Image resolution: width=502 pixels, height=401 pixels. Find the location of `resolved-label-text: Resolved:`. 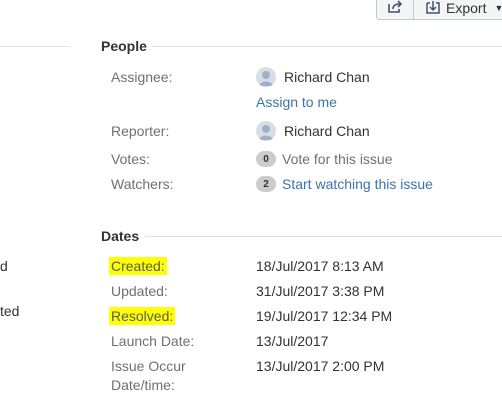

resolved-label-text: Resolved: is located at coordinates (142, 316).